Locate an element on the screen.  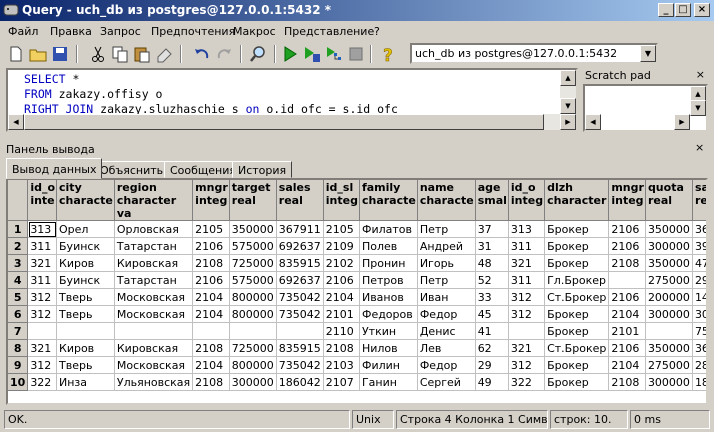
undo-icon is located at coordinates (202, 54).